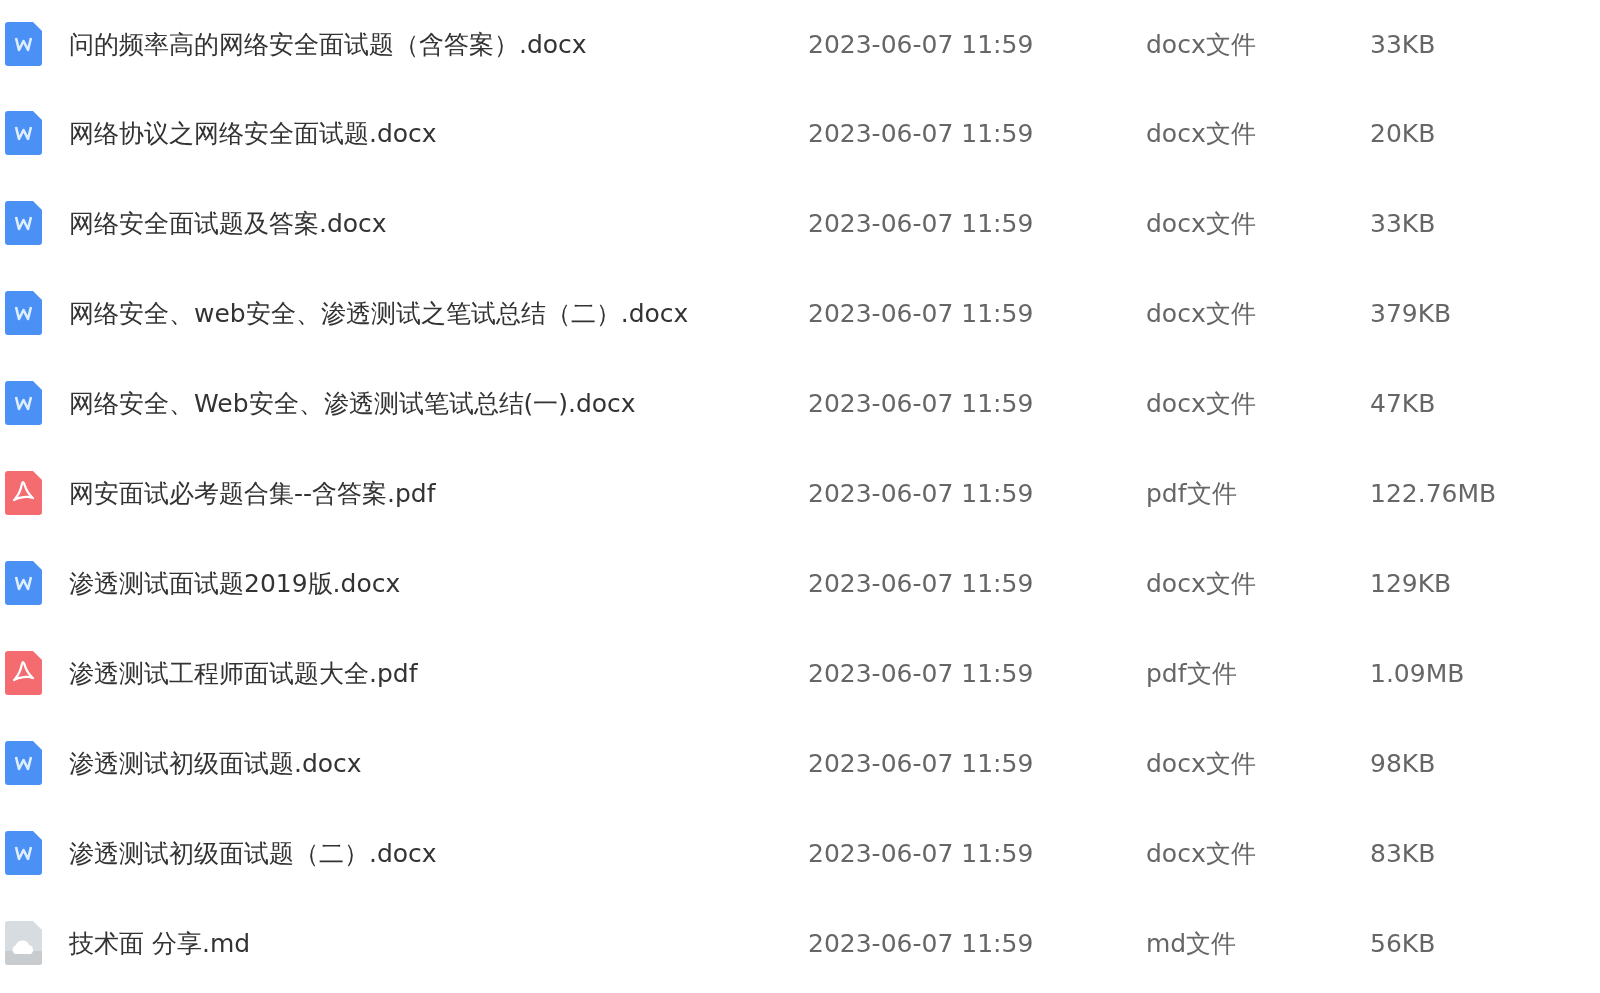 The width and height of the screenshot is (1600, 993). Describe the element at coordinates (1403, 403) in the screenshot. I see `file-size: 47KB` at that location.